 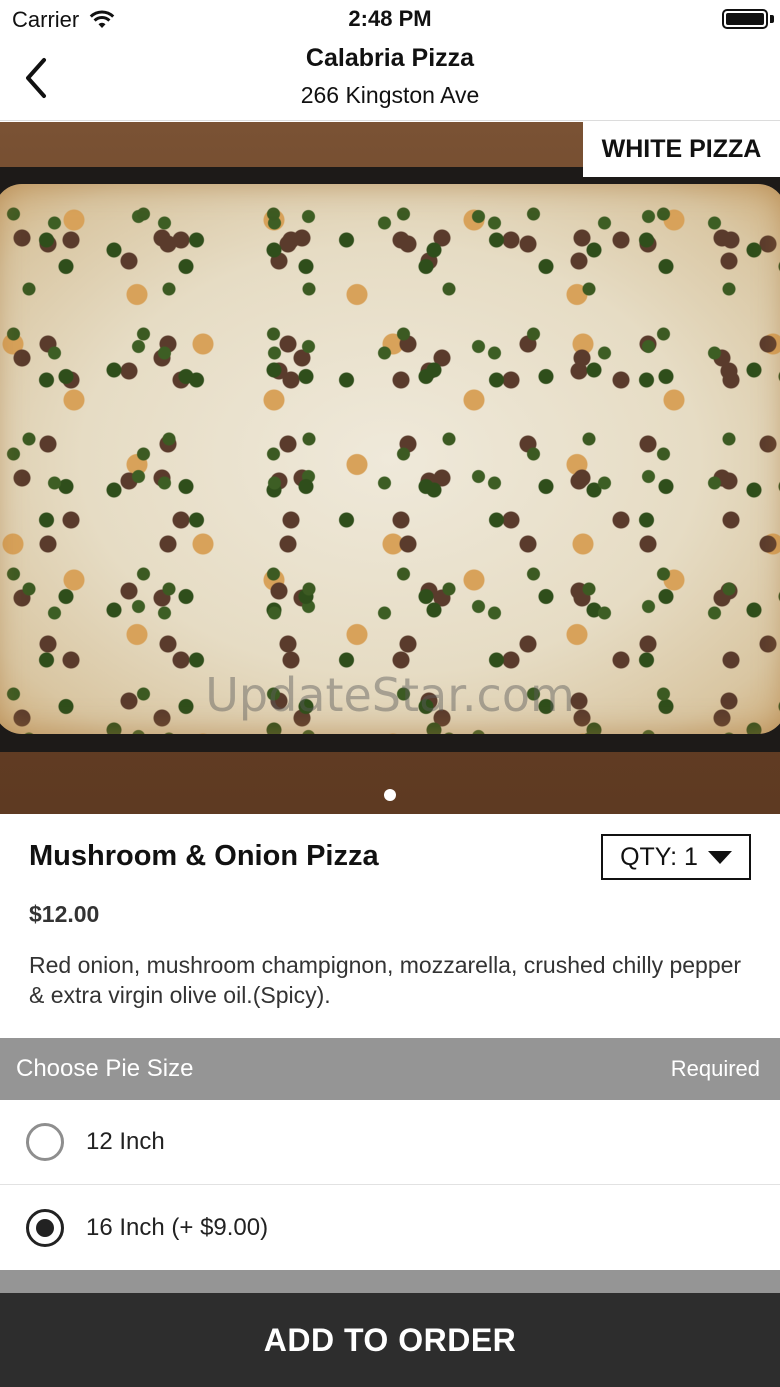 I want to click on section-title: Choose Pie Size, so click(x=105, y=1068).